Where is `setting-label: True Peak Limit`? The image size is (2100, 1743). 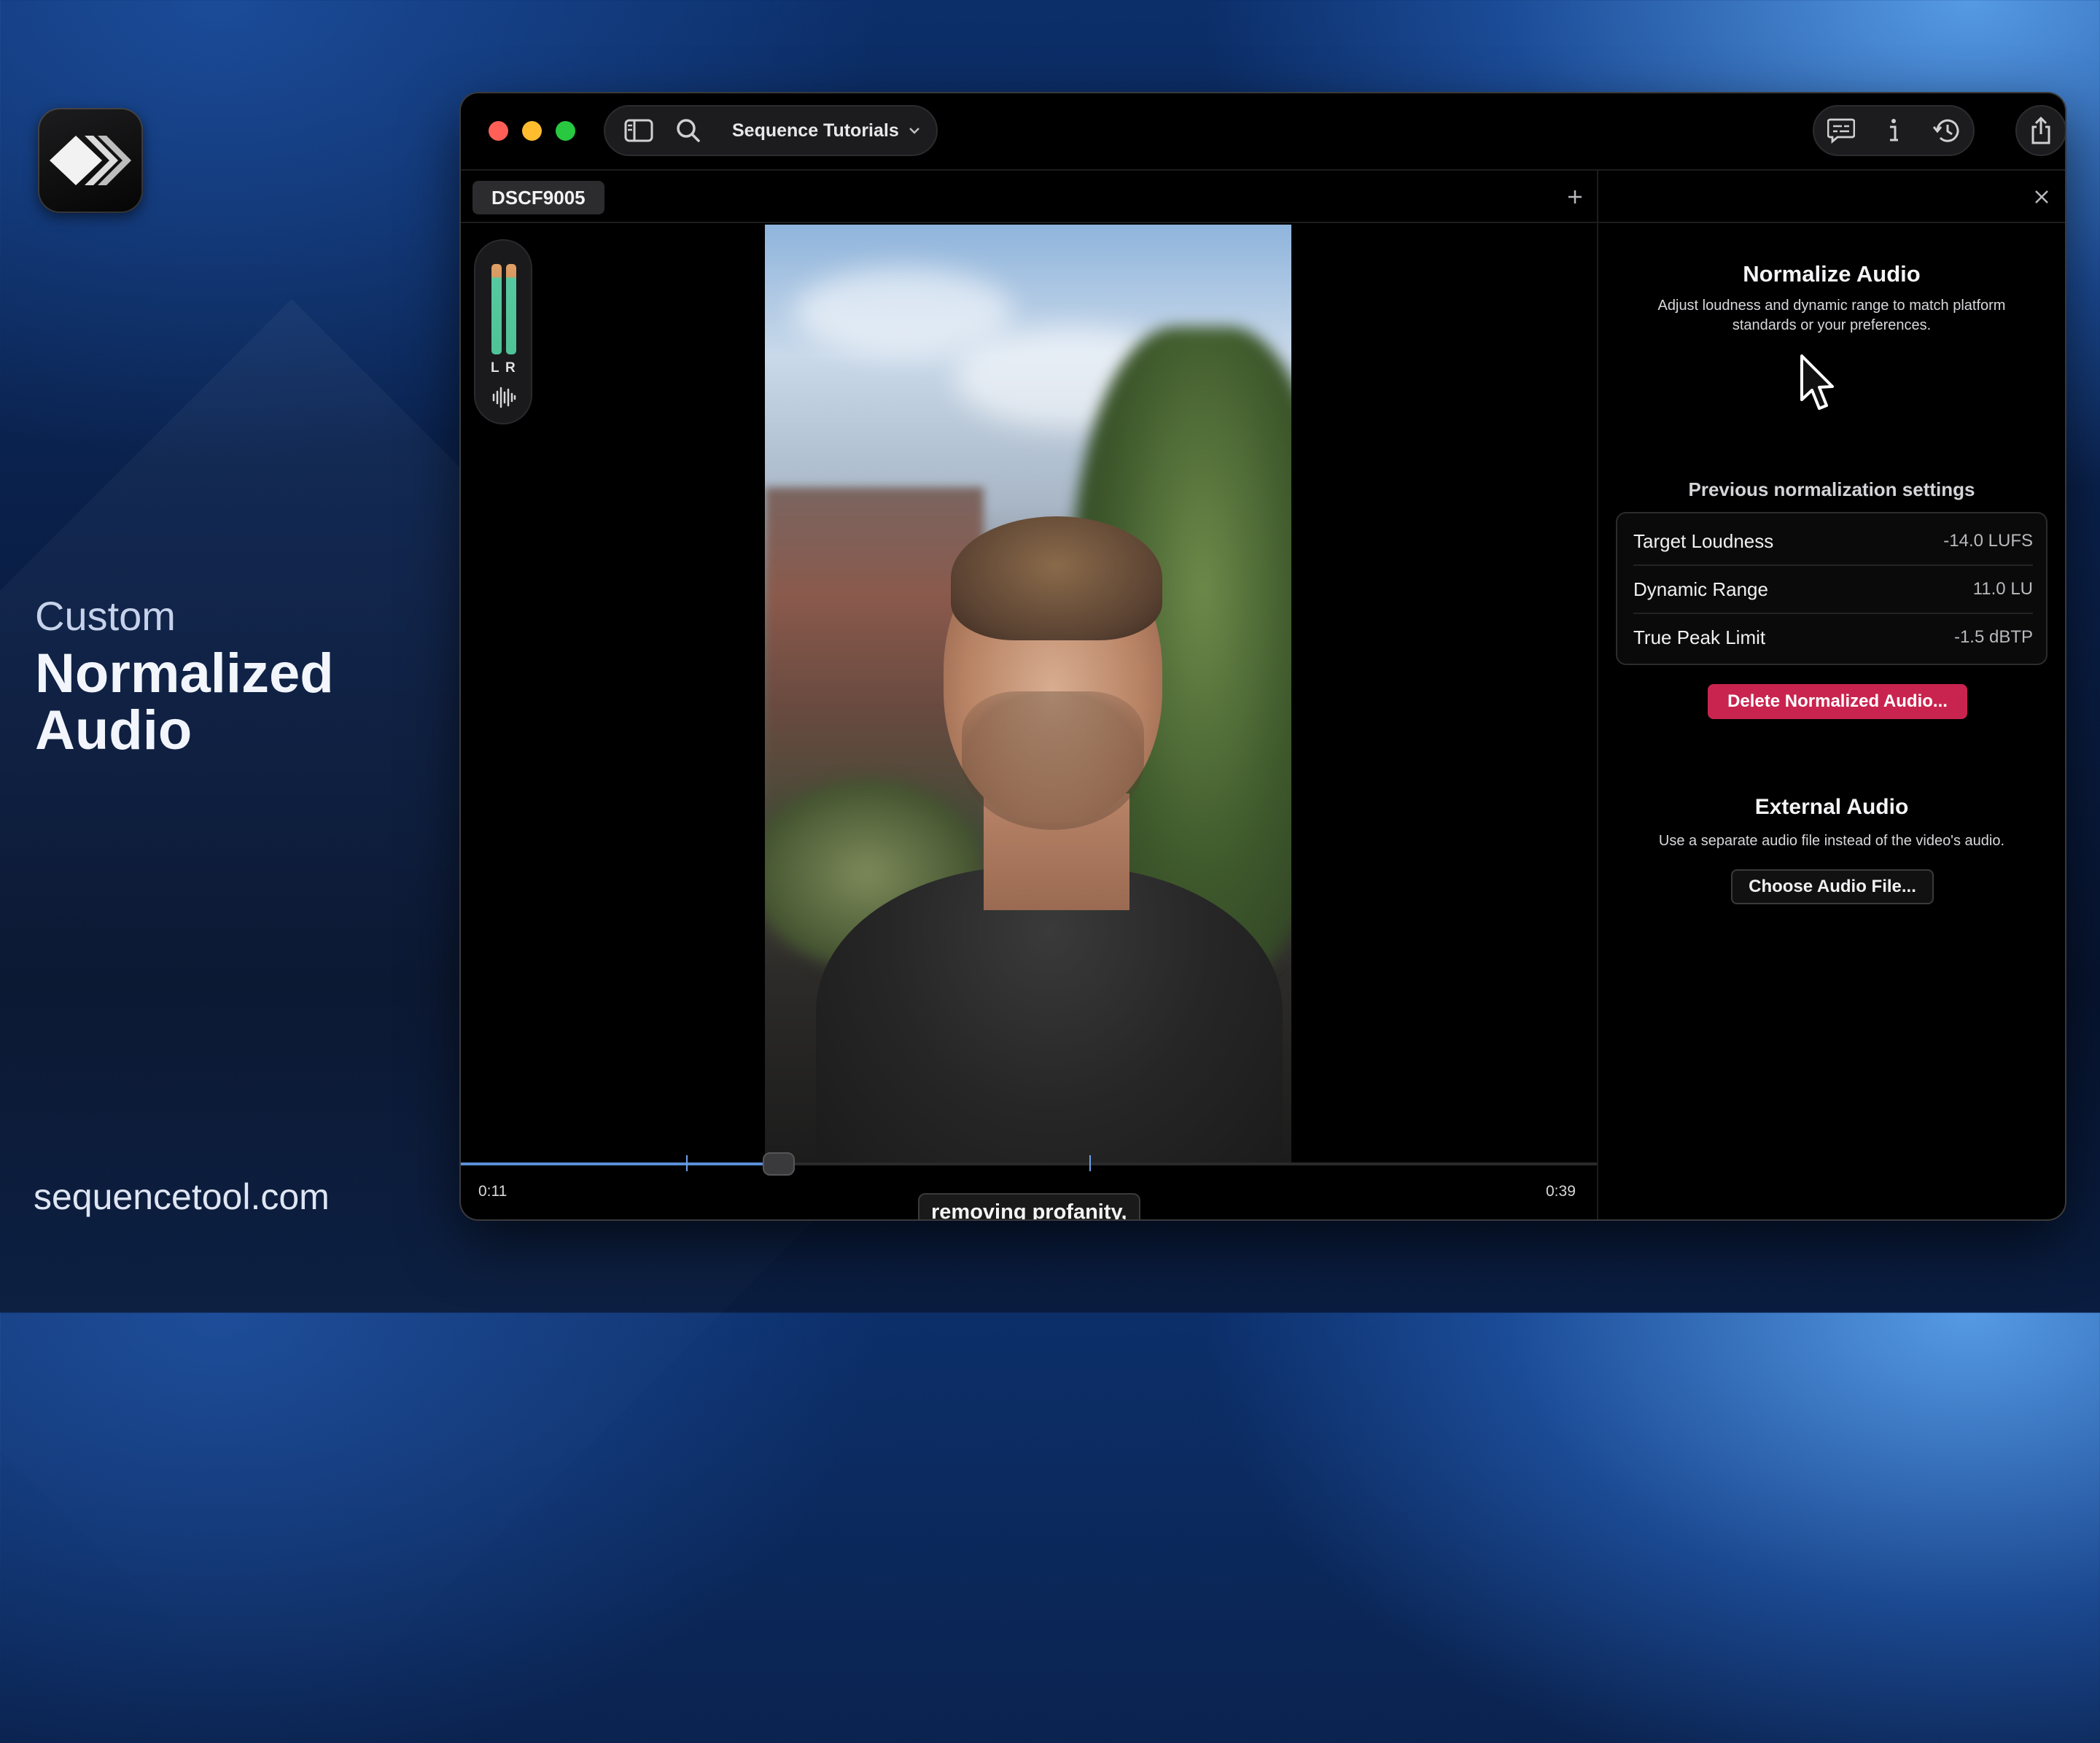
setting-label: True Peak Limit is located at coordinates (1699, 637).